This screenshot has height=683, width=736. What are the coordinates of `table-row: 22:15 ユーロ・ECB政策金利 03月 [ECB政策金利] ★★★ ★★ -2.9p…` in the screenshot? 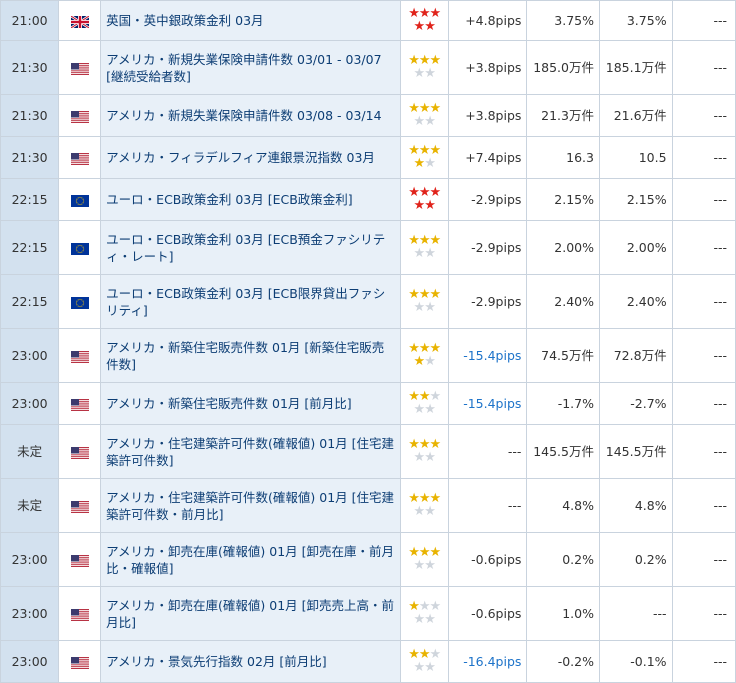 It's located at (368, 199).